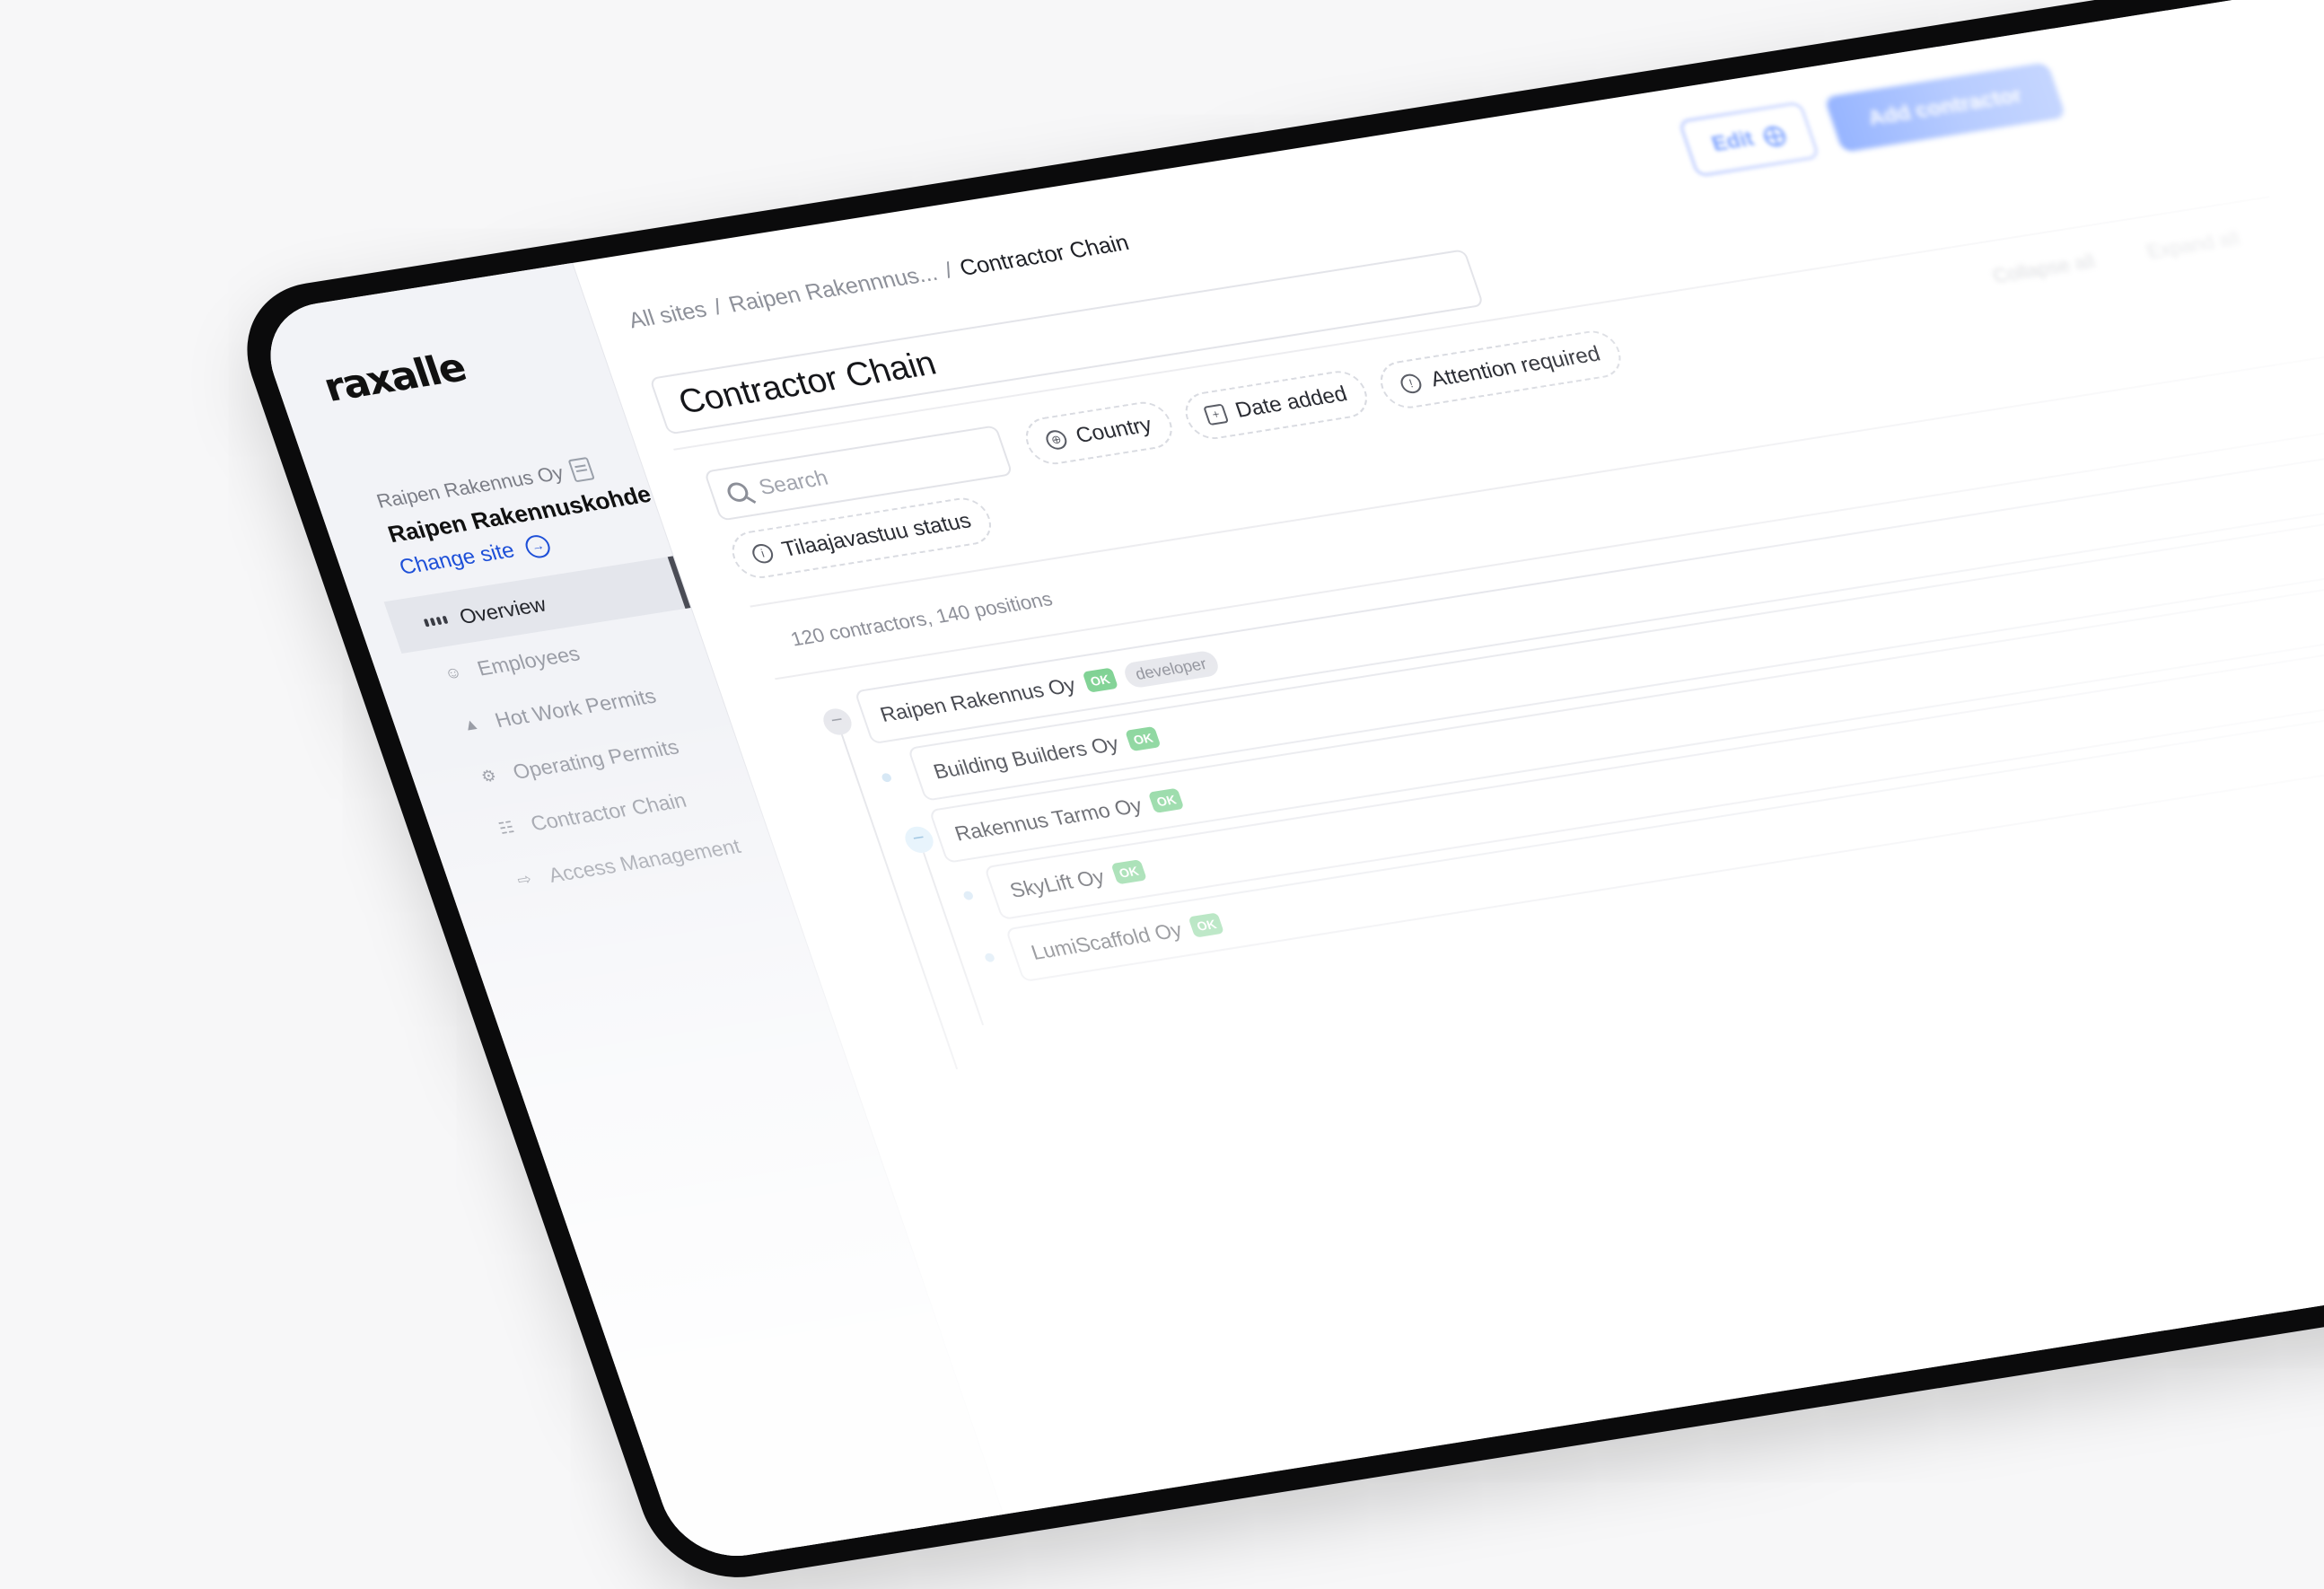 The width and height of the screenshot is (2324, 1589). Describe the element at coordinates (2193, 246) in the screenshot. I see `expand-all-button: Expand all` at that location.